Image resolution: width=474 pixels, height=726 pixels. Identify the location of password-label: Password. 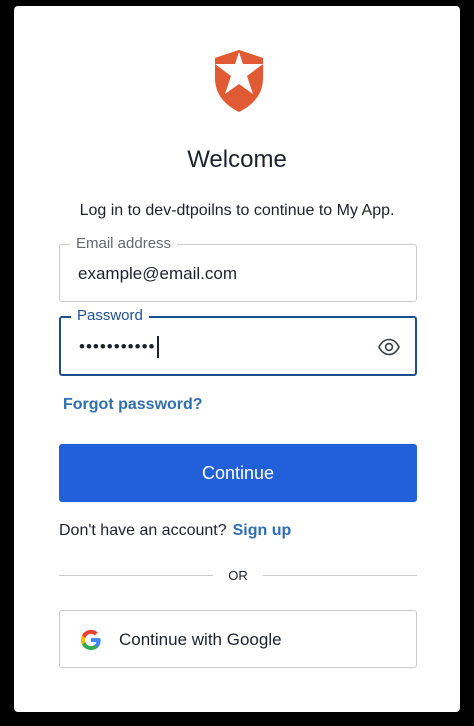
(110, 316).